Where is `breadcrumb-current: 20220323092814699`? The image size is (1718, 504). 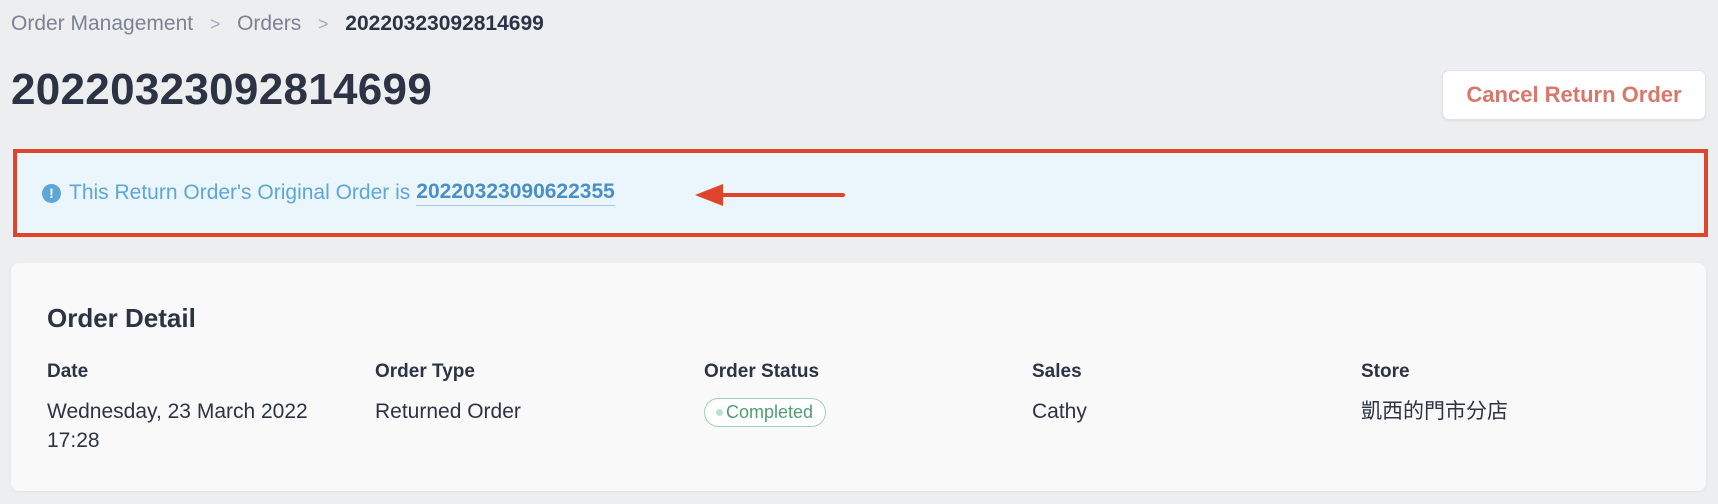
breadcrumb-current: 20220323092814699 is located at coordinates (444, 23).